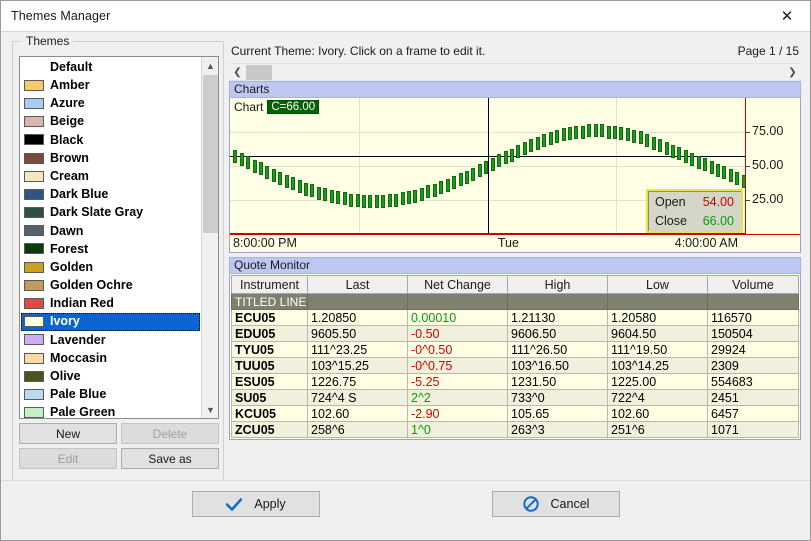  What do you see at coordinates (68, 433) in the screenshot?
I see `new-theme-button: New` at bounding box center [68, 433].